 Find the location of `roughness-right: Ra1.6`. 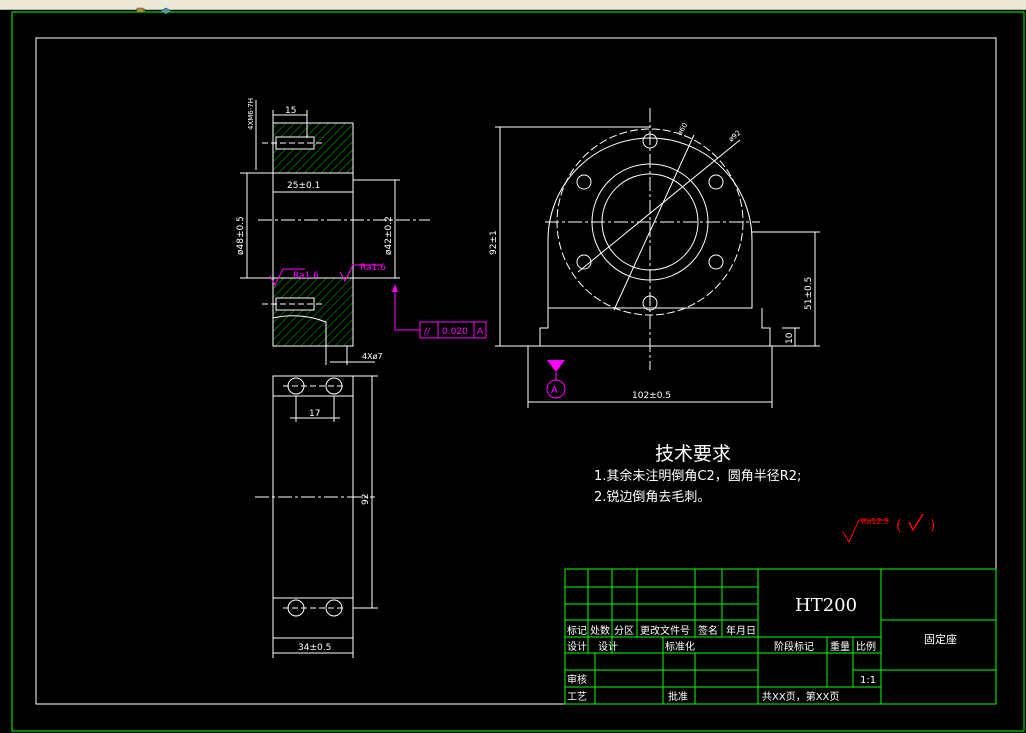

roughness-right: Ra1.6 is located at coordinates (373, 268).